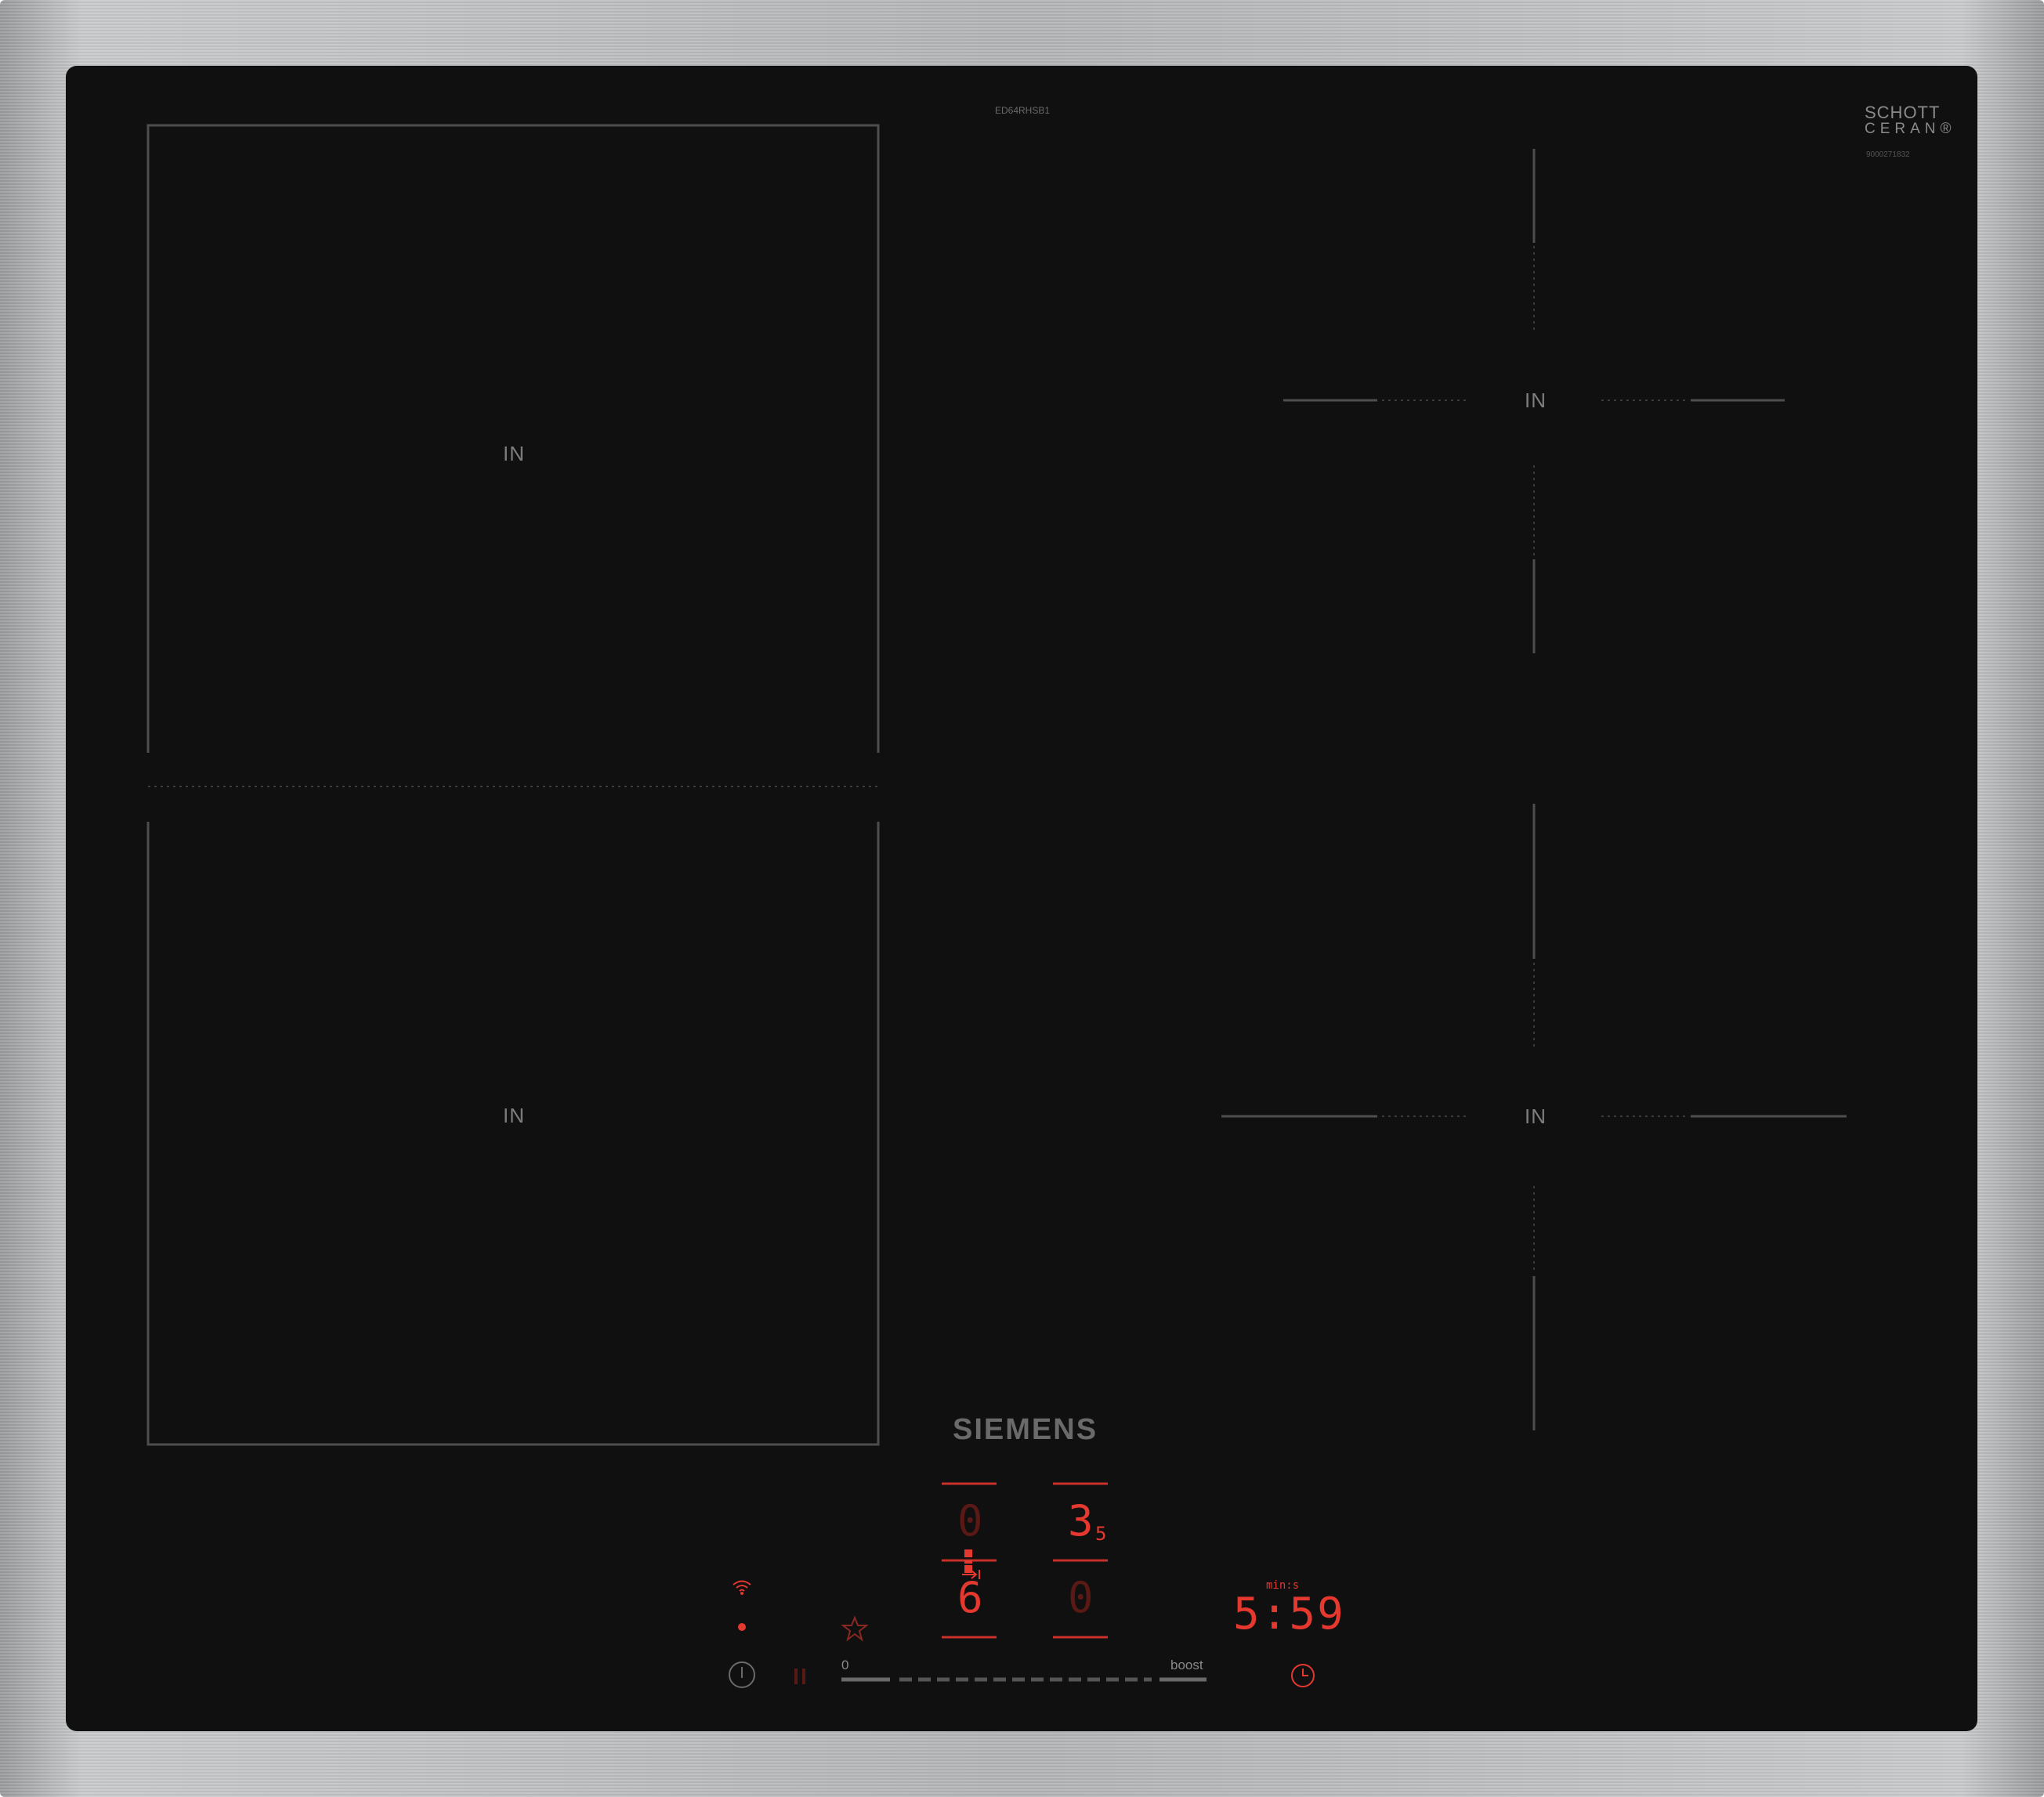 The width and height of the screenshot is (2044, 1797). What do you see at coordinates (1888, 154) in the screenshot?
I see `schott-code: 9000271832` at bounding box center [1888, 154].